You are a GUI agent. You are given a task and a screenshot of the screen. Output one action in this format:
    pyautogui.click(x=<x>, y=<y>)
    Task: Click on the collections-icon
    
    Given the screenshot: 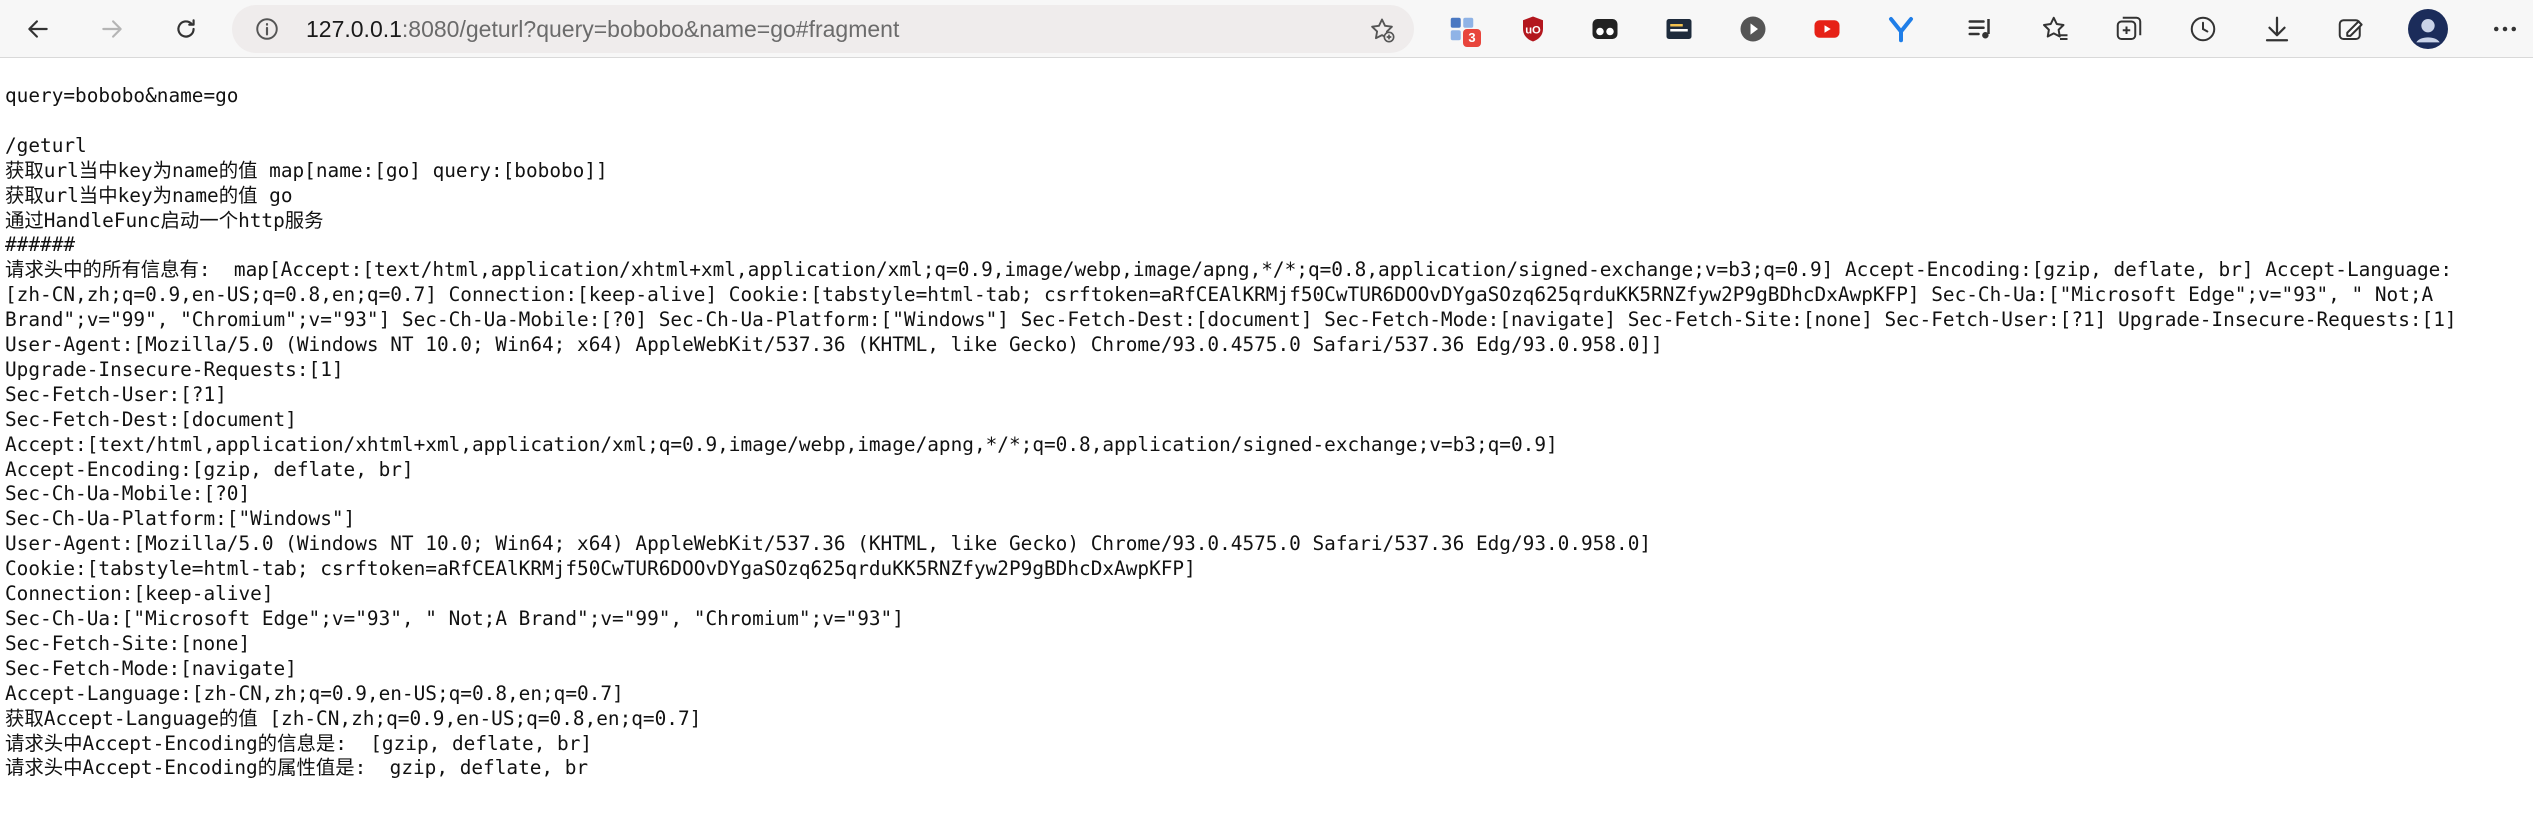 What is the action you would take?
    pyautogui.click(x=2129, y=28)
    